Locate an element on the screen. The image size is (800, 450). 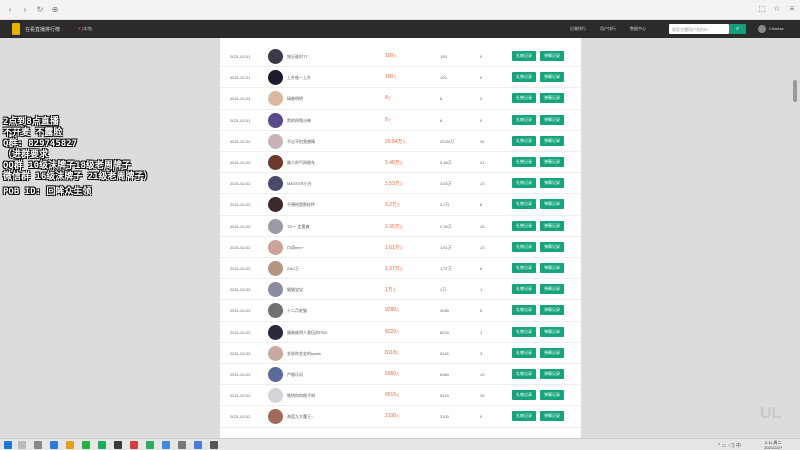
user-avatar is located at coordinates (762, 29).